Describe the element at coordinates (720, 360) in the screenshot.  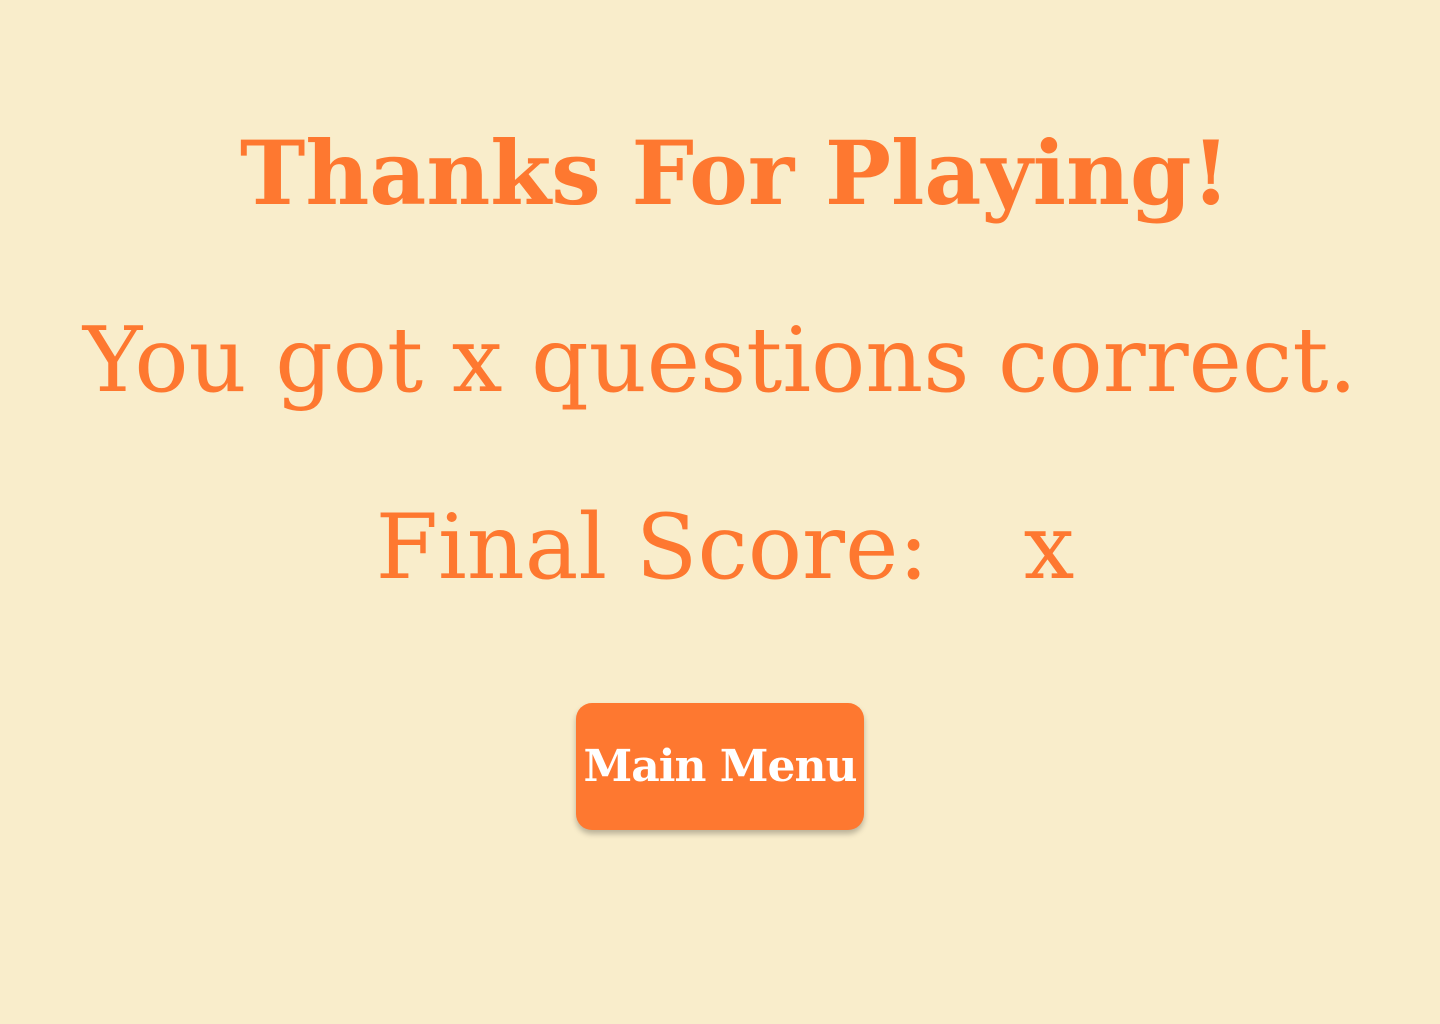
I see `questions-correct-text: You got x questions correct.` at that location.